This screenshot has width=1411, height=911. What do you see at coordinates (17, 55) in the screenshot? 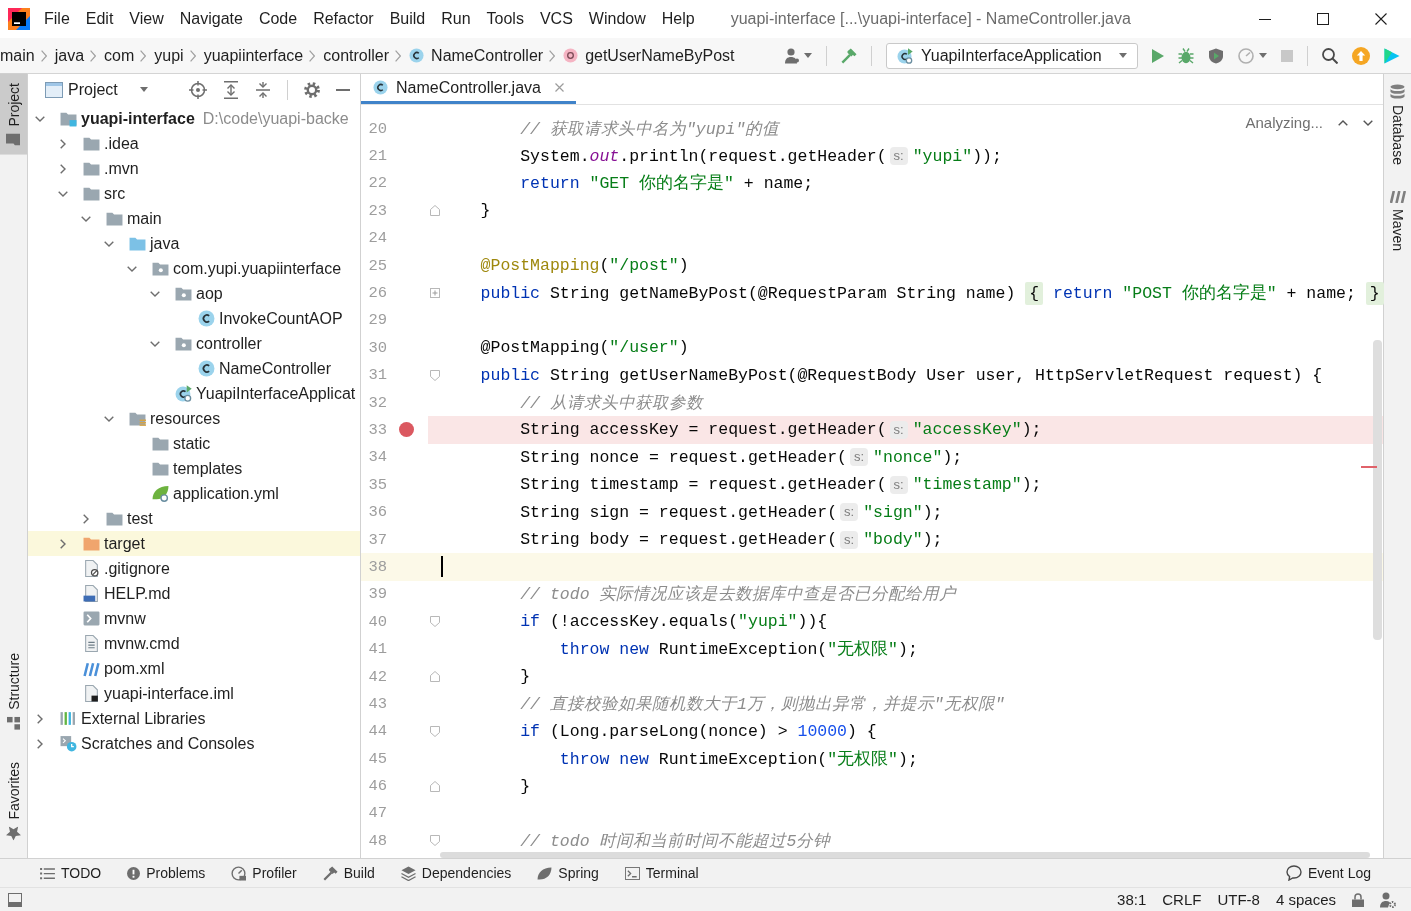
I see `breadcrumb-item: main` at bounding box center [17, 55].